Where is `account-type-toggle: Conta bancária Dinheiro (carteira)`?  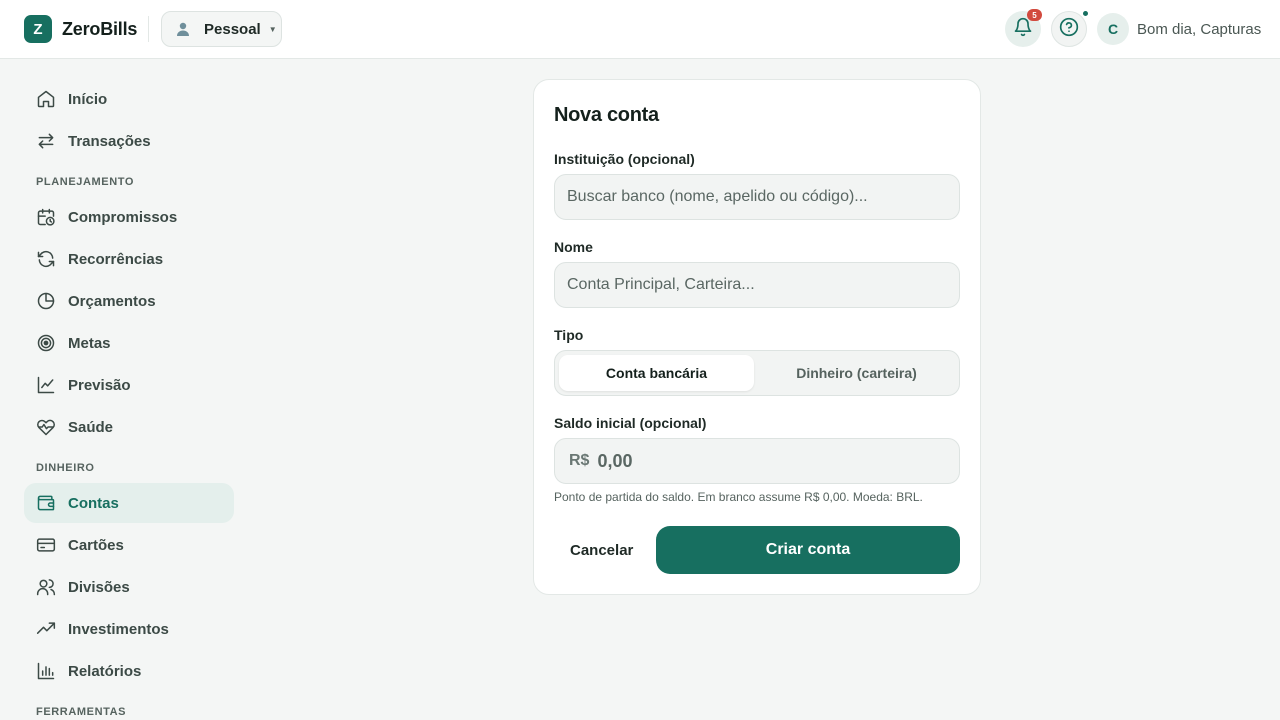
account-type-toggle: Conta bancária Dinheiro (carteira) is located at coordinates (757, 373).